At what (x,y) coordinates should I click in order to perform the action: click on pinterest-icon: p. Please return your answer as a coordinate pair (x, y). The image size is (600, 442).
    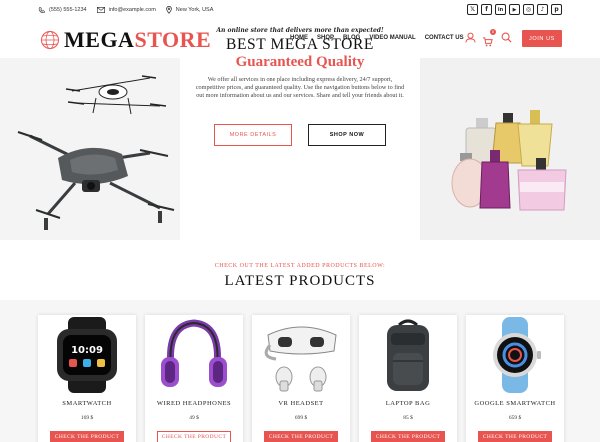
    Looking at the image, I should click on (556, 9).